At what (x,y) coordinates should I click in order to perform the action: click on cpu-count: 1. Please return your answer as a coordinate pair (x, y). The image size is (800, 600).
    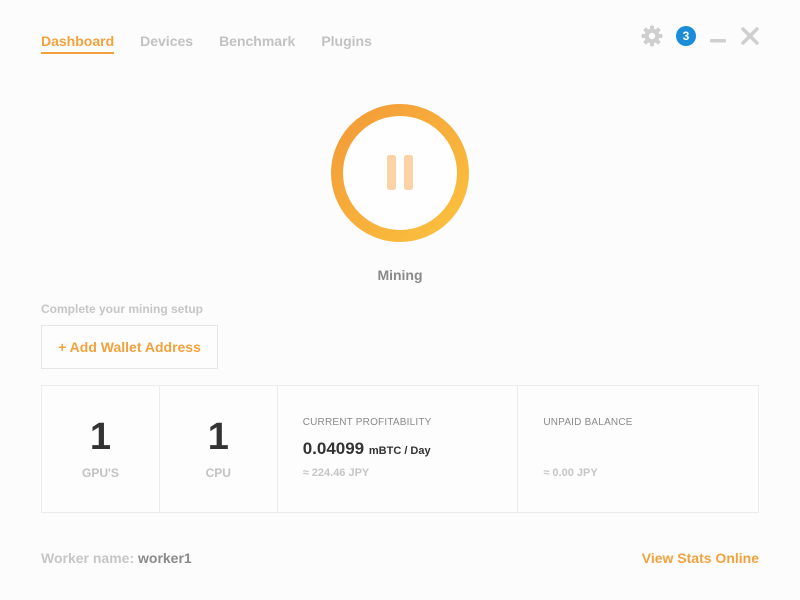
    Looking at the image, I should click on (218, 437).